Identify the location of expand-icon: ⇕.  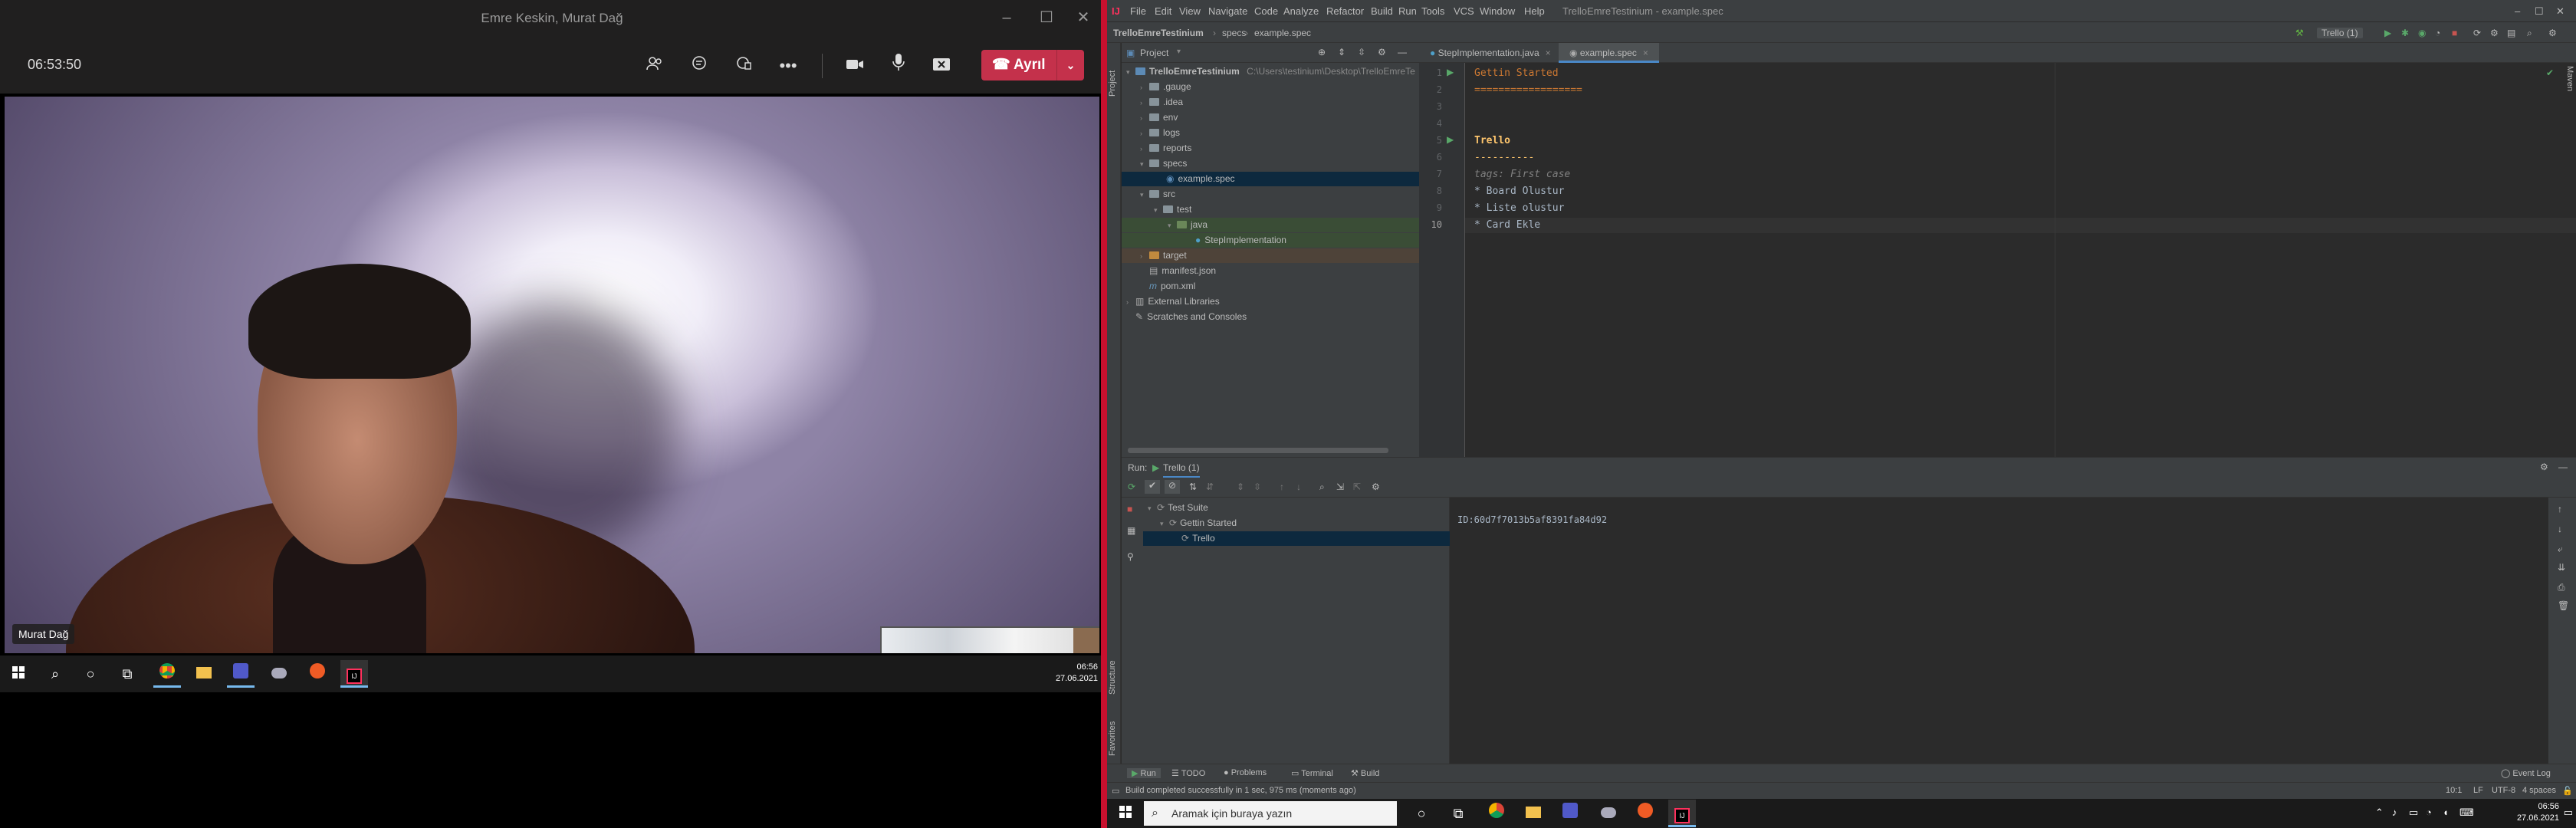
(1240, 487).